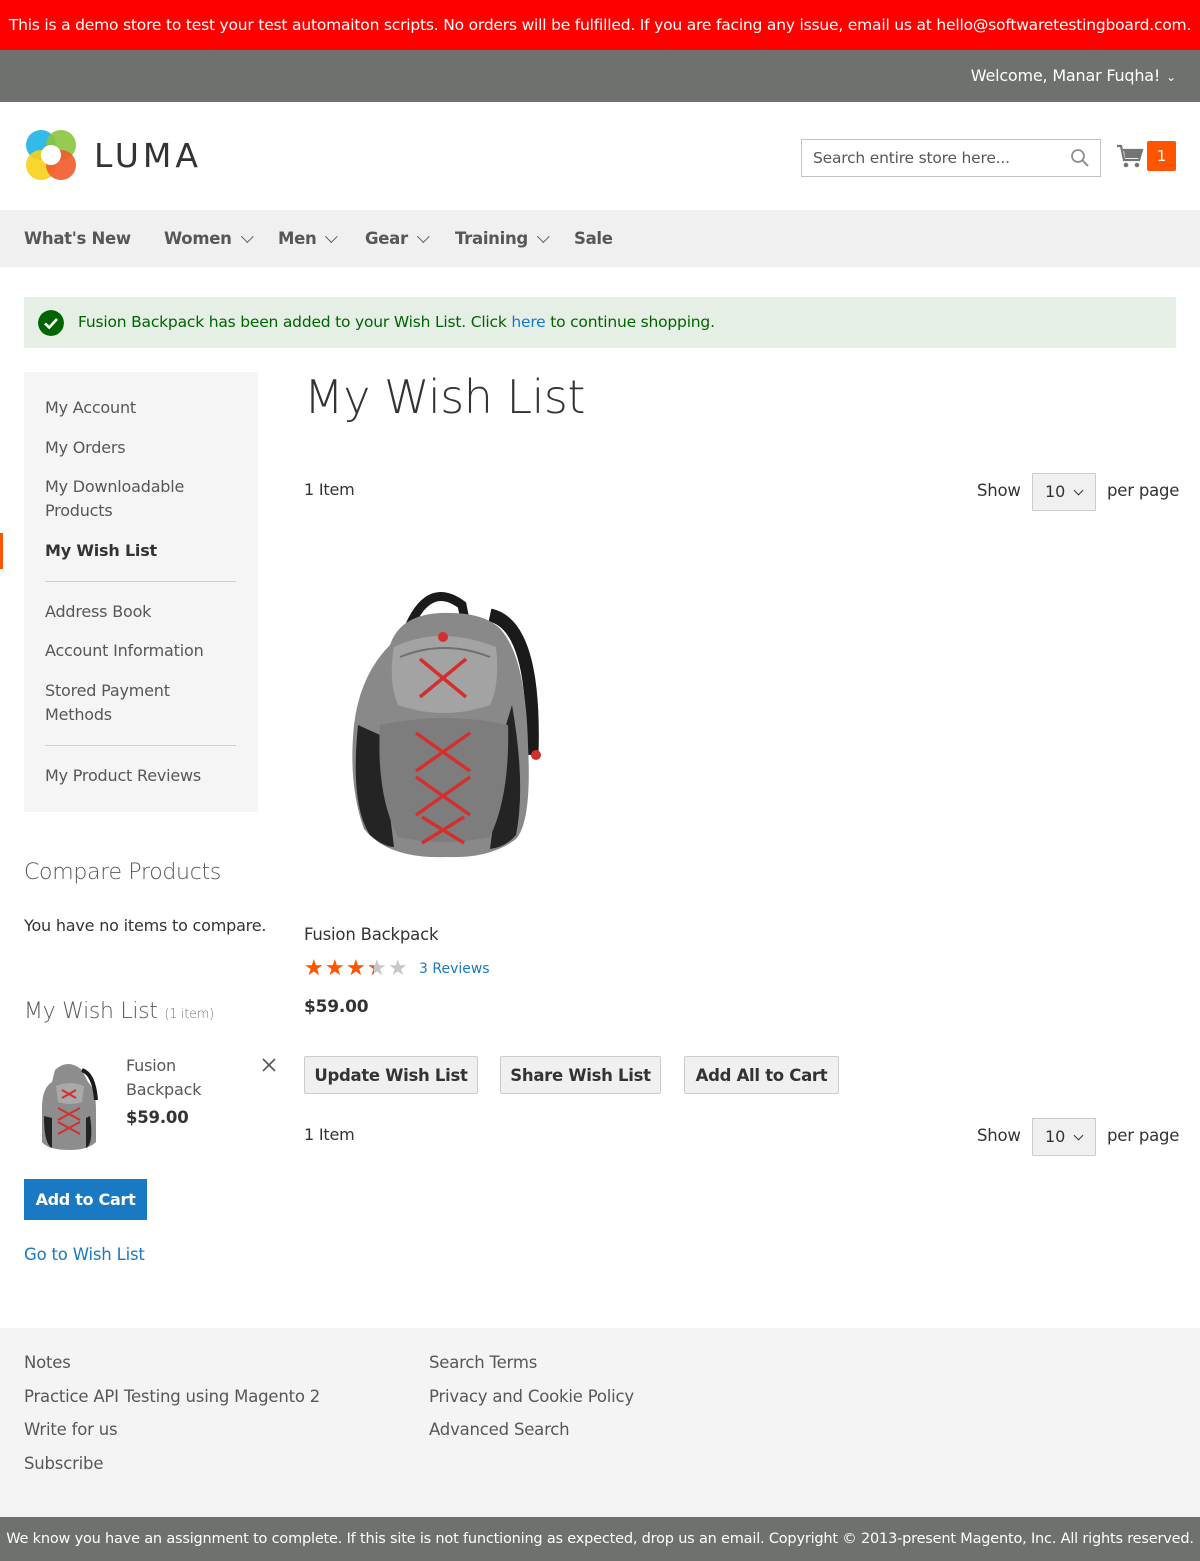 This screenshot has height=1561, width=1200. What do you see at coordinates (528, 322) in the screenshot?
I see `continue-shopping-link: here` at bounding box center [528, 322].